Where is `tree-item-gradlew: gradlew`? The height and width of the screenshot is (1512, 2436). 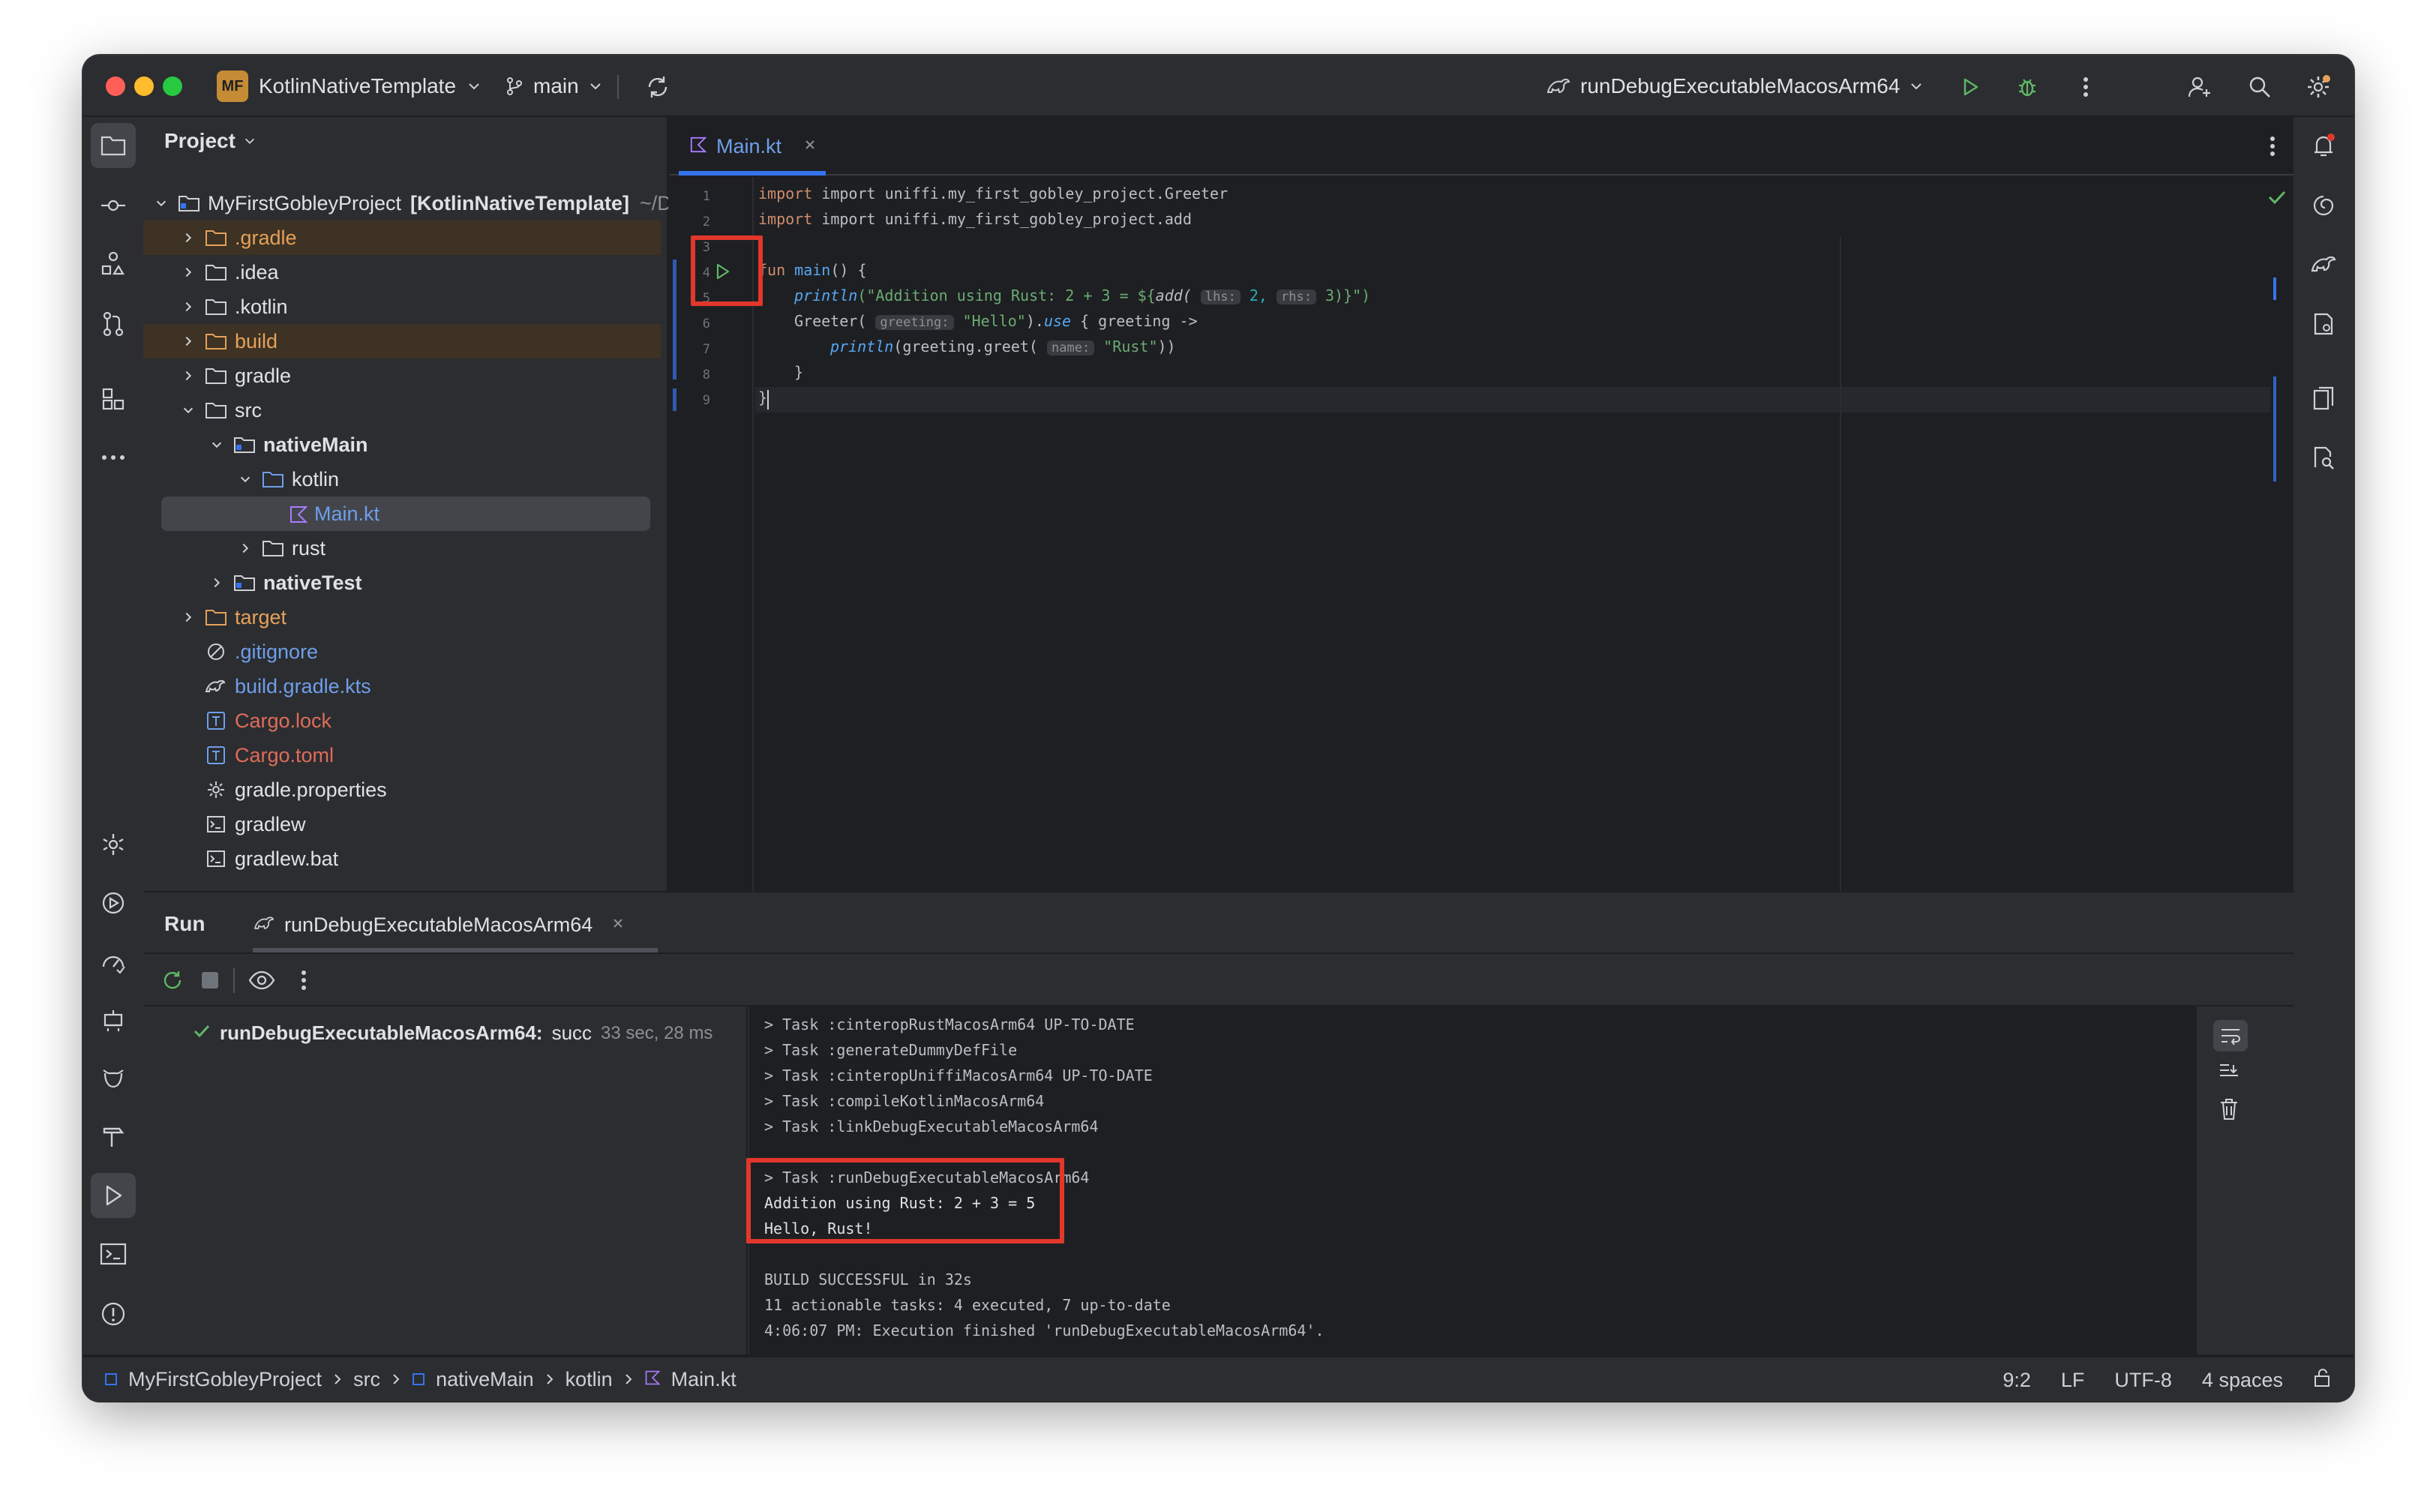 tree-item-gradlew: gradlew is located at coordinates (402, 824).